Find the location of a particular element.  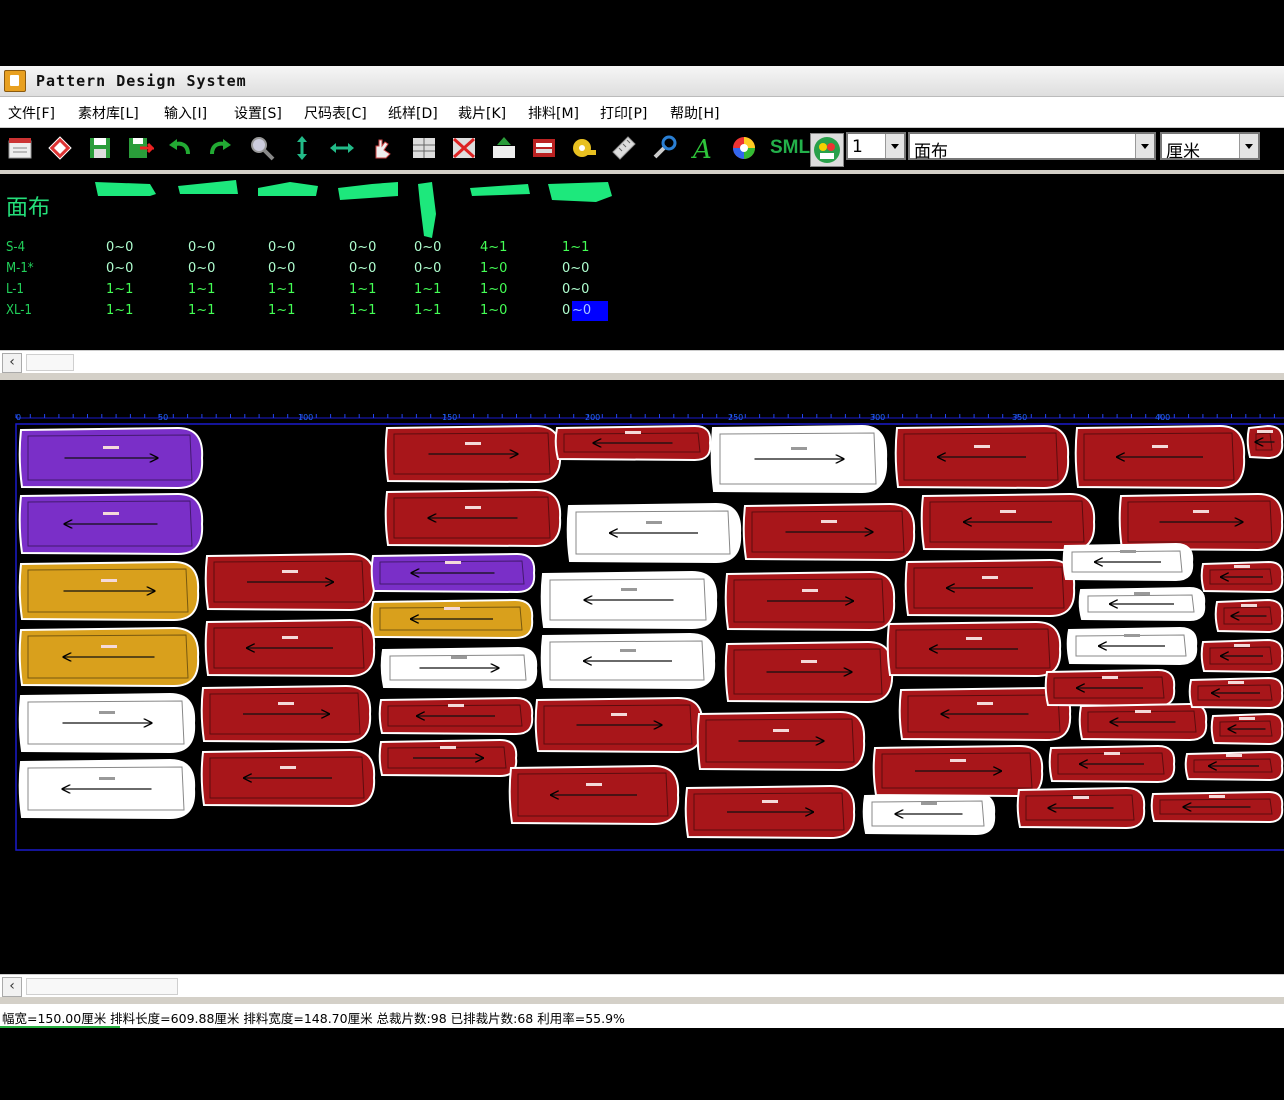

ruler-icon is located at coordinates (624, 148).